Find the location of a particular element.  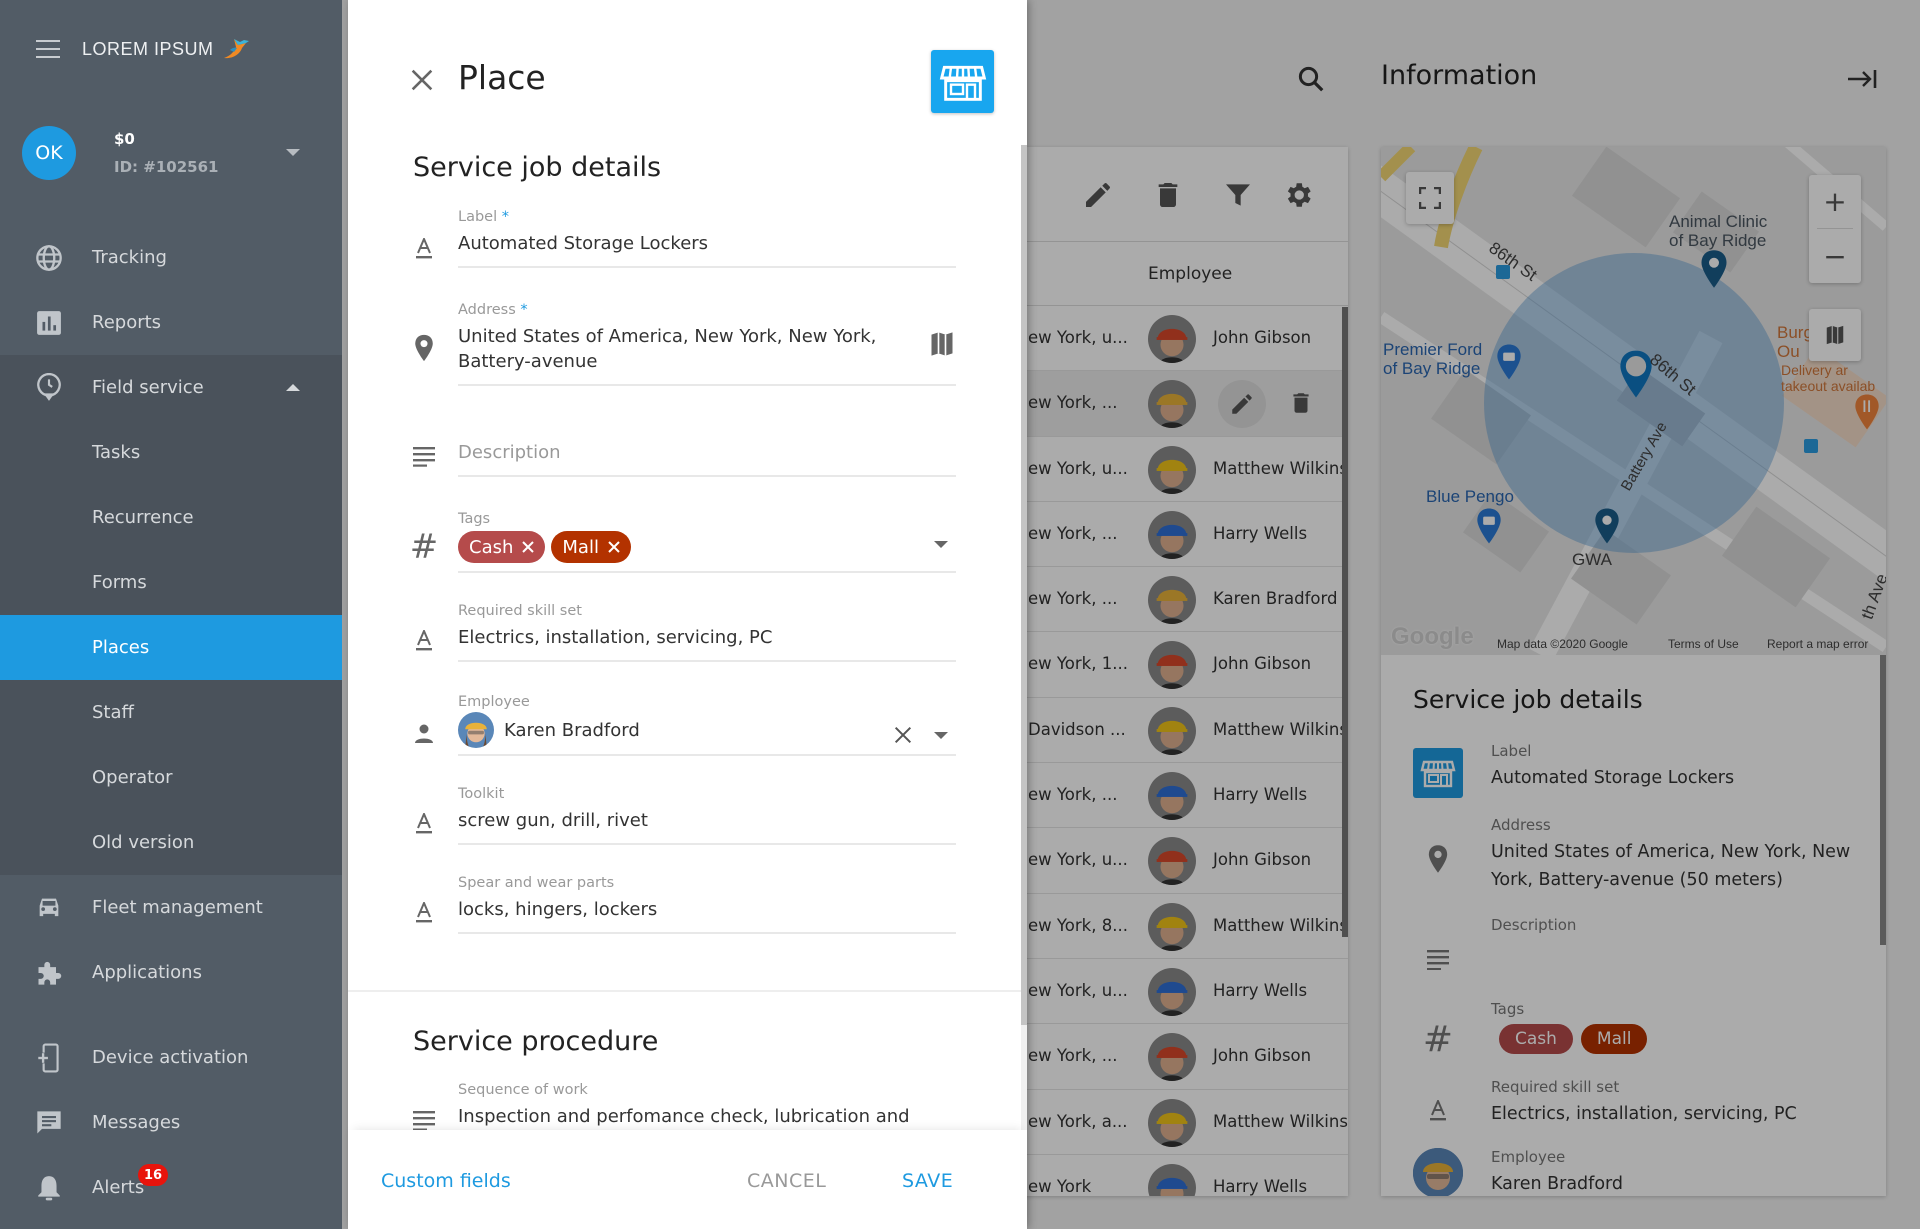

map-icon is located at coordinates (942, 344).